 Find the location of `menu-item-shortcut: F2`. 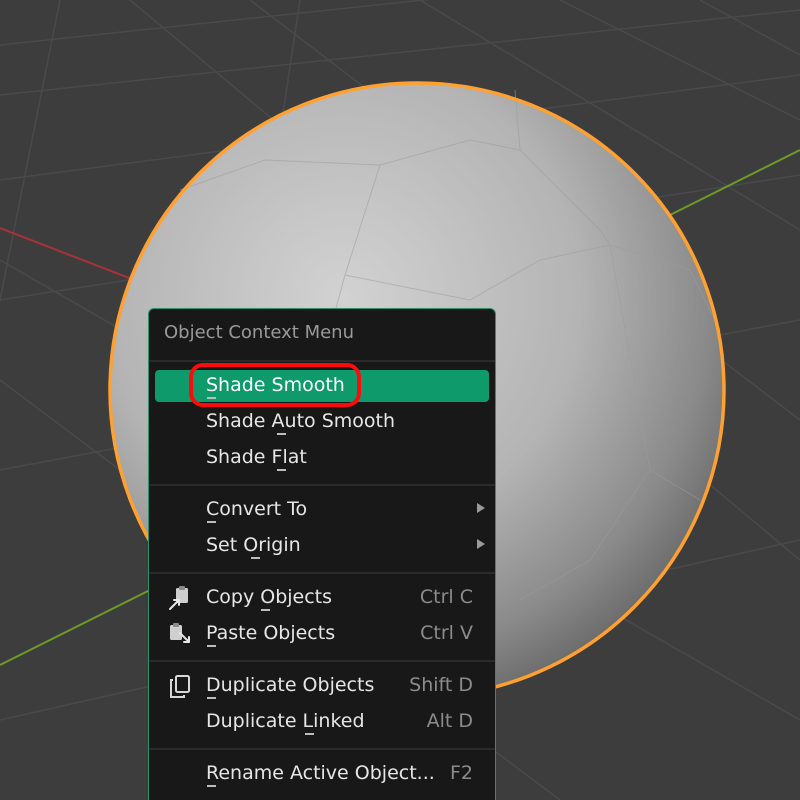

menu-item-shortcut: F2 is located at coordinates (461, 773).